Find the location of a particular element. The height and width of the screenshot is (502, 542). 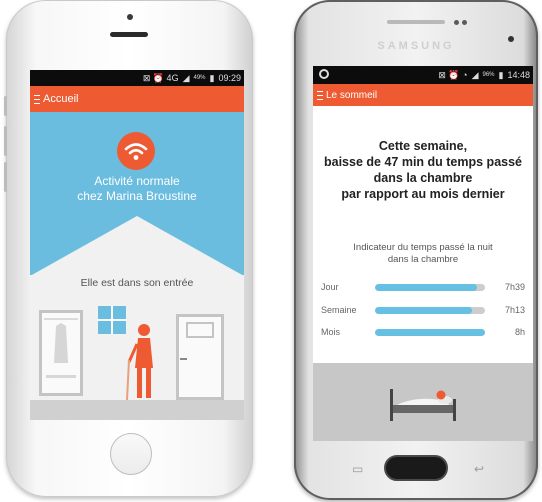

door-handle is located at coordinates (183, 359).